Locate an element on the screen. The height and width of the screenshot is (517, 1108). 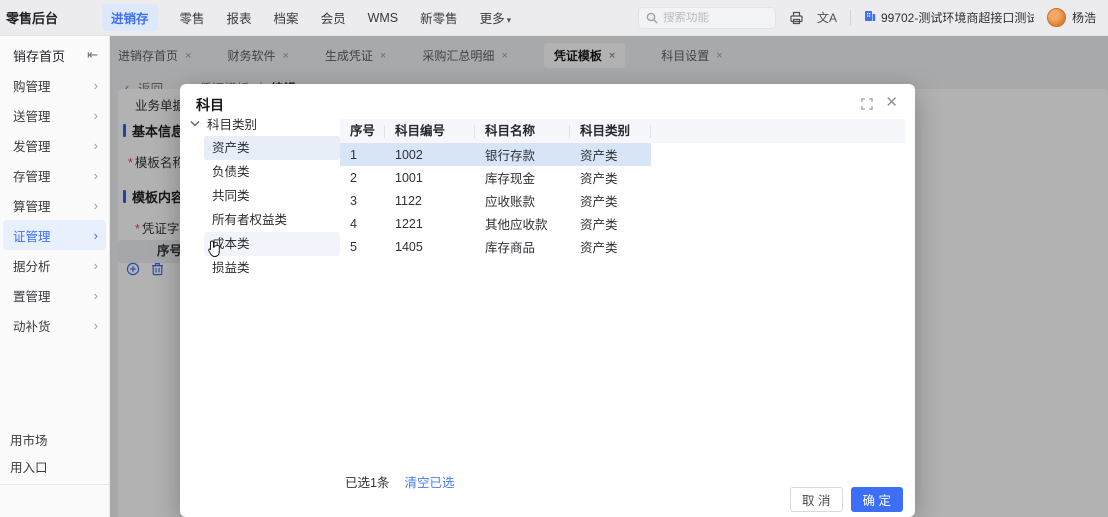
avatar is located at coordinates (1056, 17).